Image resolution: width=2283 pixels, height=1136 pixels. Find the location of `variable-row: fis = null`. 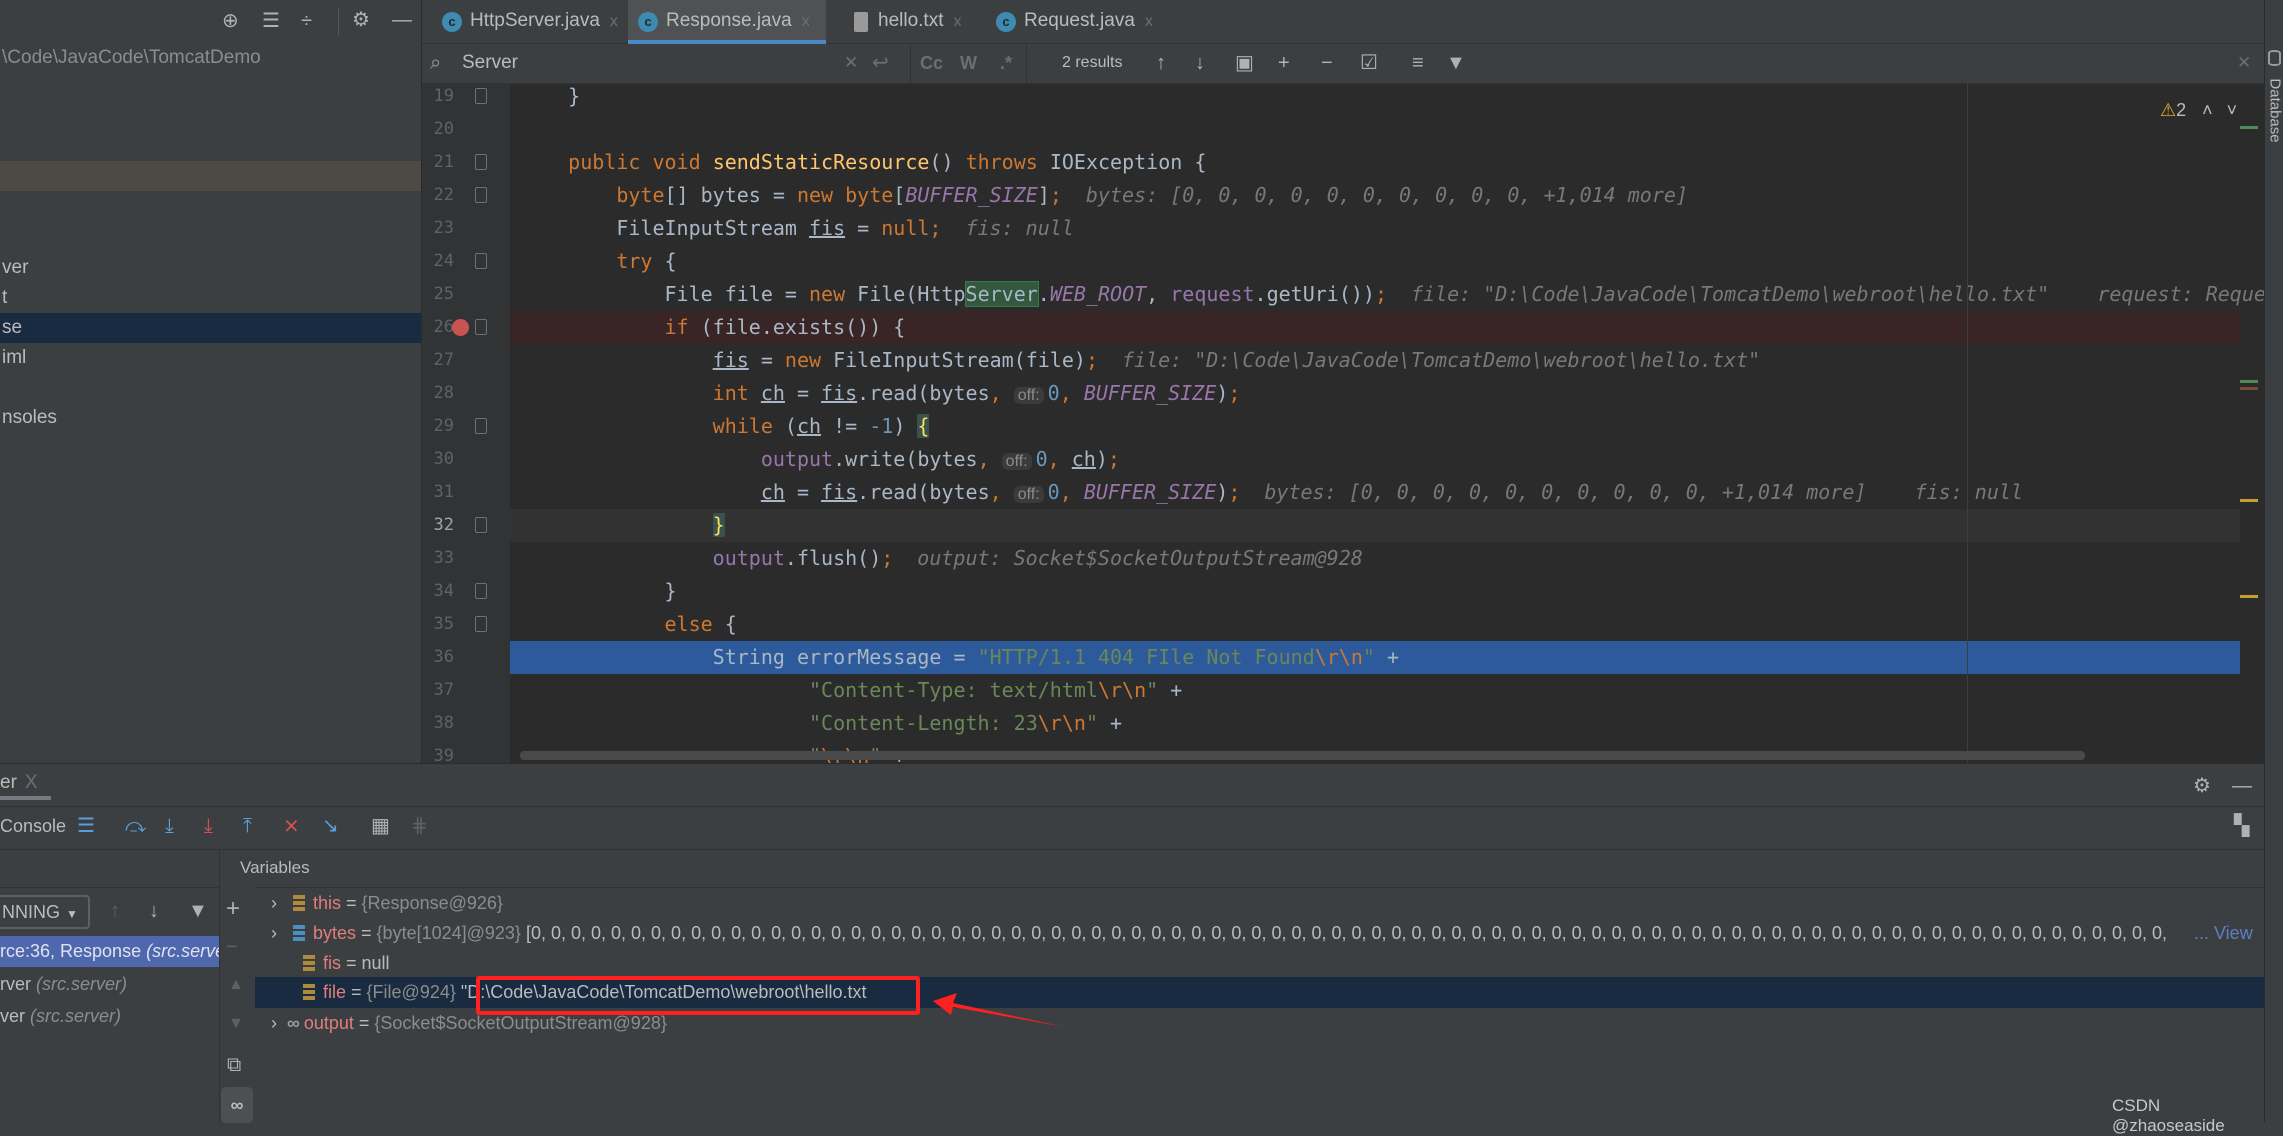

variable-row: fis = null is located at coordinates (1259, 963).